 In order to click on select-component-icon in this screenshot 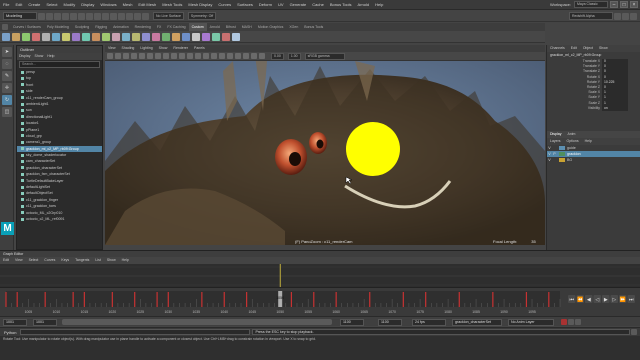, I will do `click(97, 16)`.